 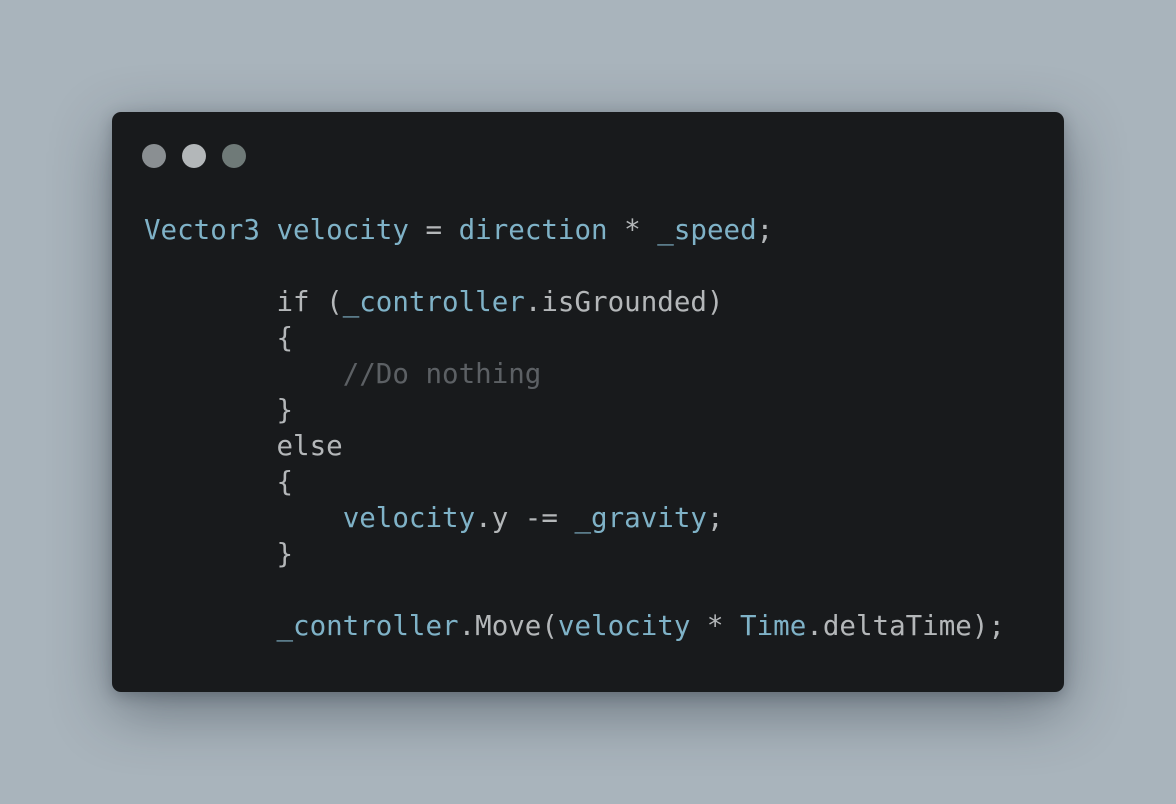 What do you see at coordinates (624, 302) in the screenshot?
I see `code-text: .isGrounded)` at bounding box center [624, 302].